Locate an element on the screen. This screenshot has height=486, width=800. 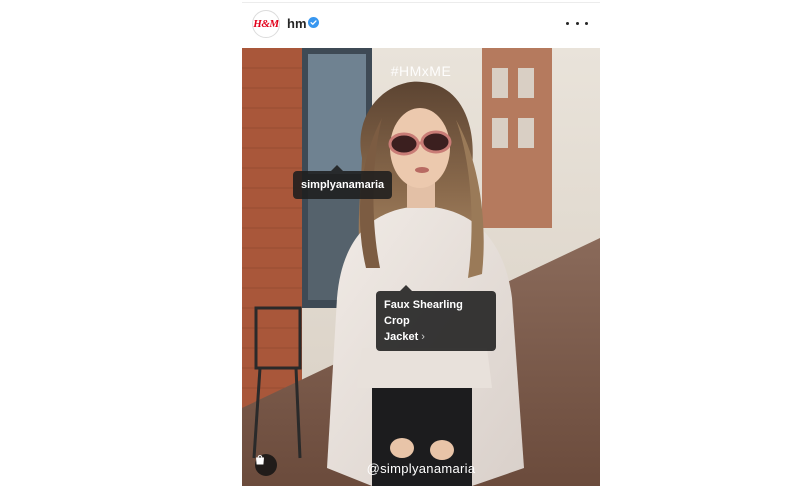
more-options-icon is located at coordinates (577, 23).